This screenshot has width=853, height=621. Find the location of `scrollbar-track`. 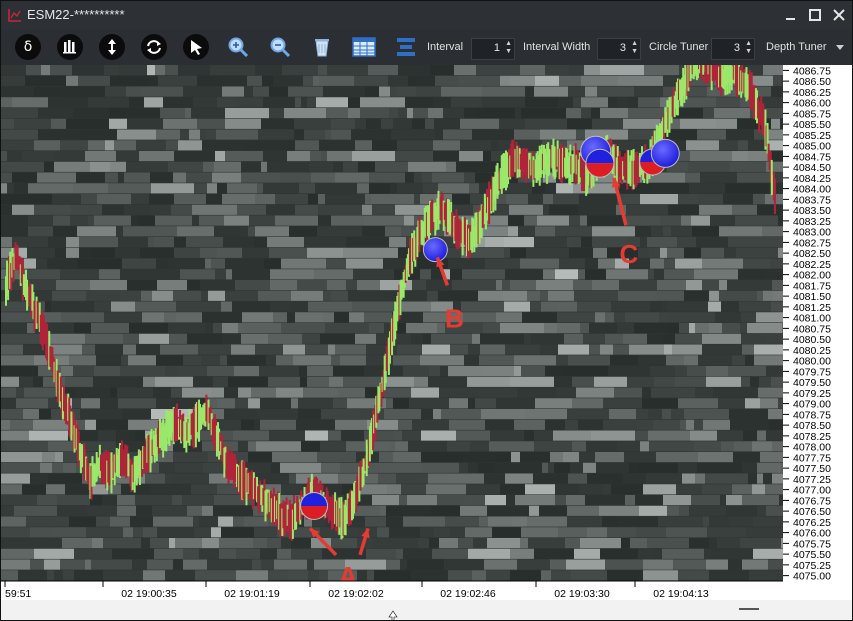

scrollbar-track is located at coordinates (427, 610).